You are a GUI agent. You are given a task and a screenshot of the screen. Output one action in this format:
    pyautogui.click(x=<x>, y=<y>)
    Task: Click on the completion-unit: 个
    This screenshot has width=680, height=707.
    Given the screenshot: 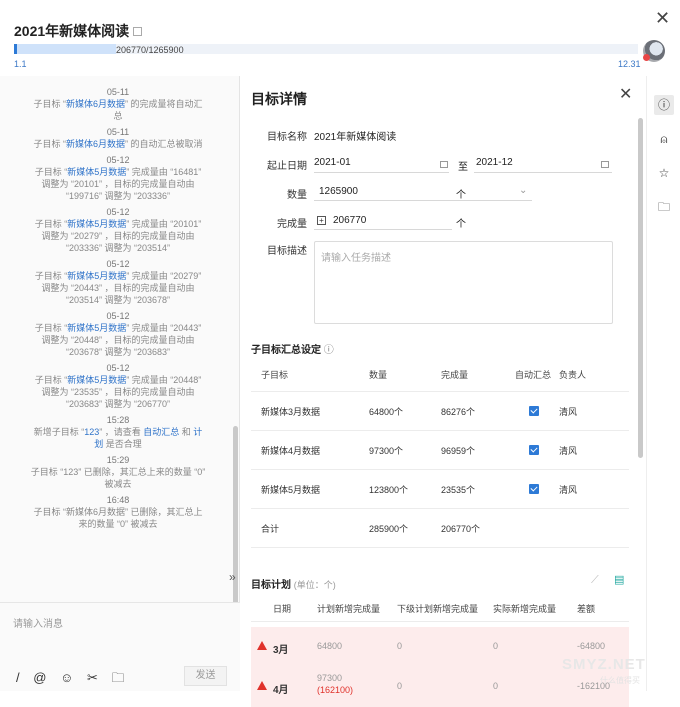 What is the action you would take?
    pyautogui.click(x=461, y=224)
    